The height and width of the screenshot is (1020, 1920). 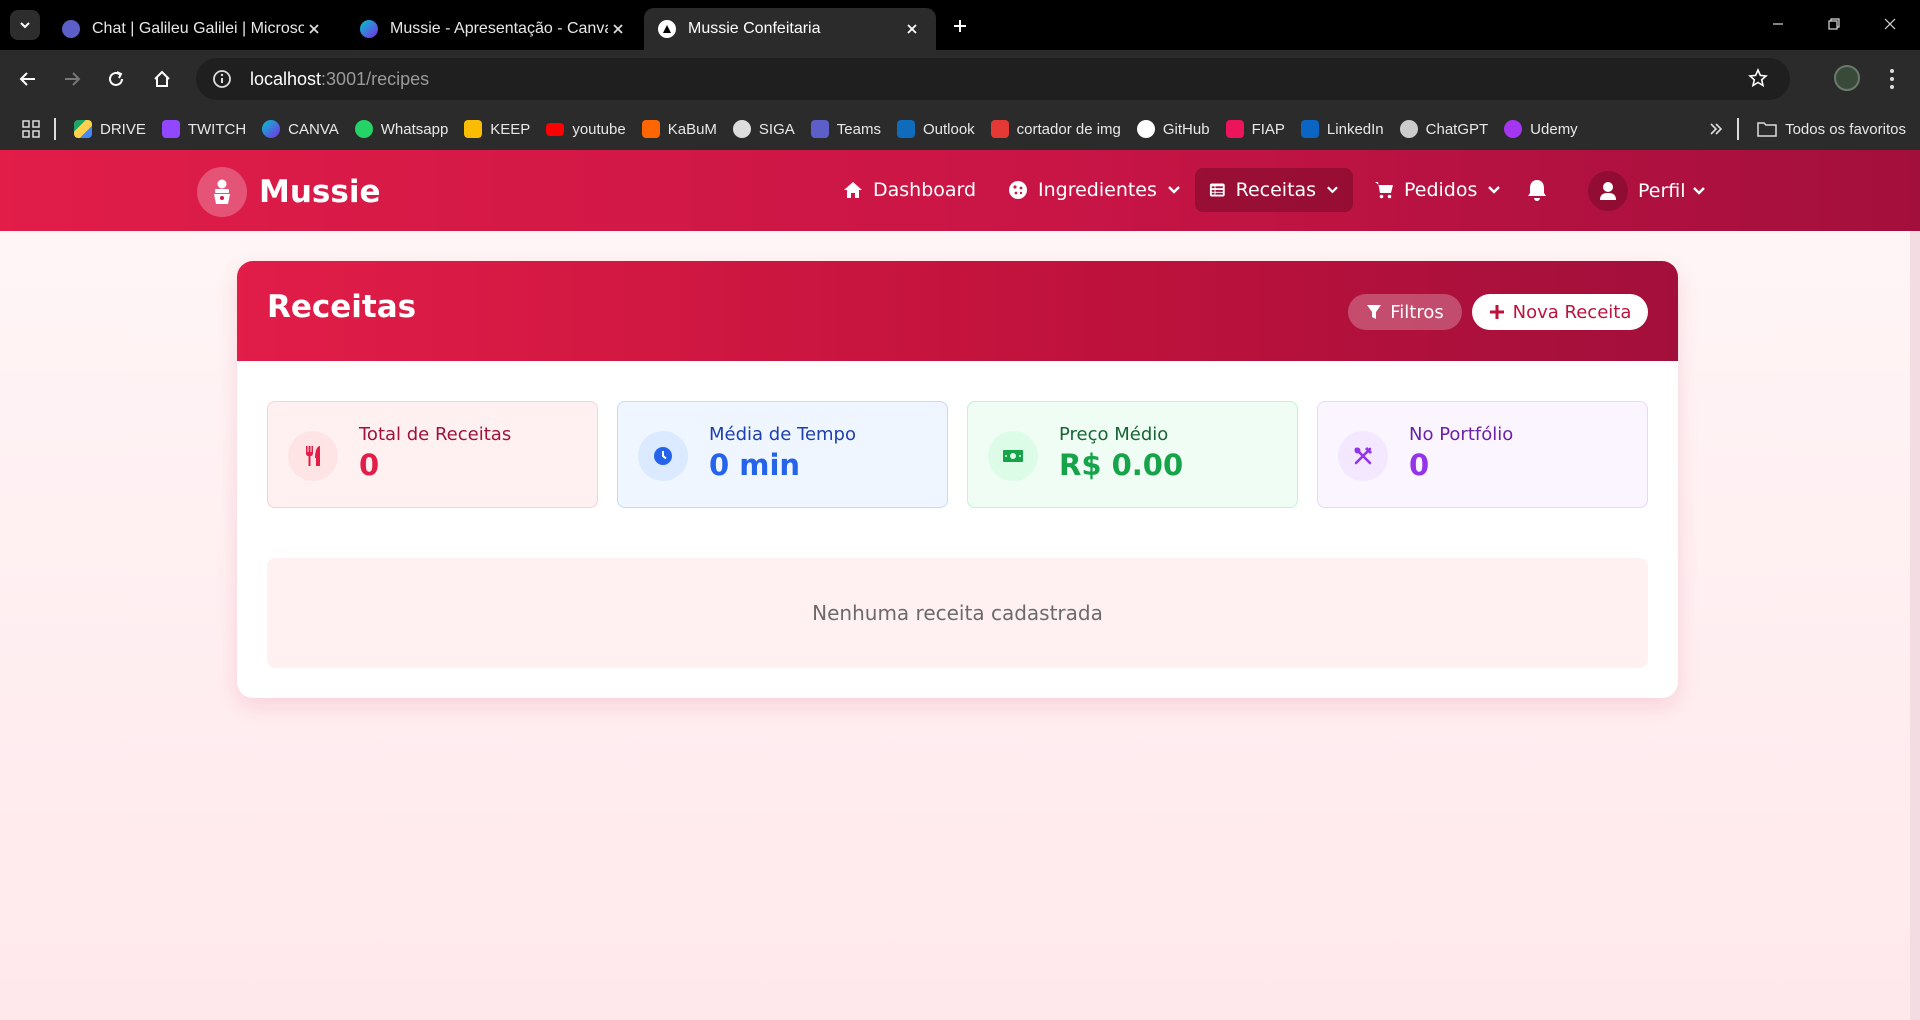 What do you see at coordinates (313, 456) in the screenshot?
I see `utensils-icon` at bounding box center [313, 456].